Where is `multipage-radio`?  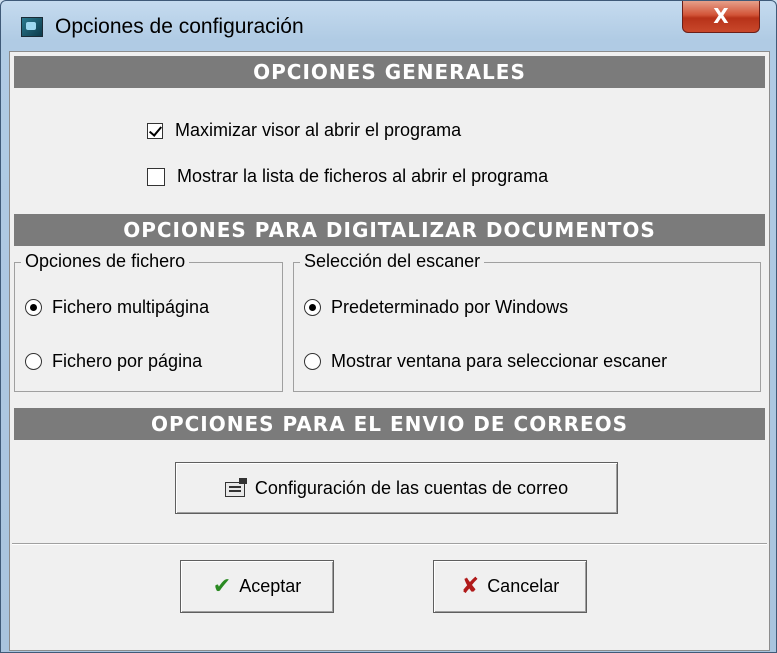
multipage-radio is located at coordinates (33, 307).